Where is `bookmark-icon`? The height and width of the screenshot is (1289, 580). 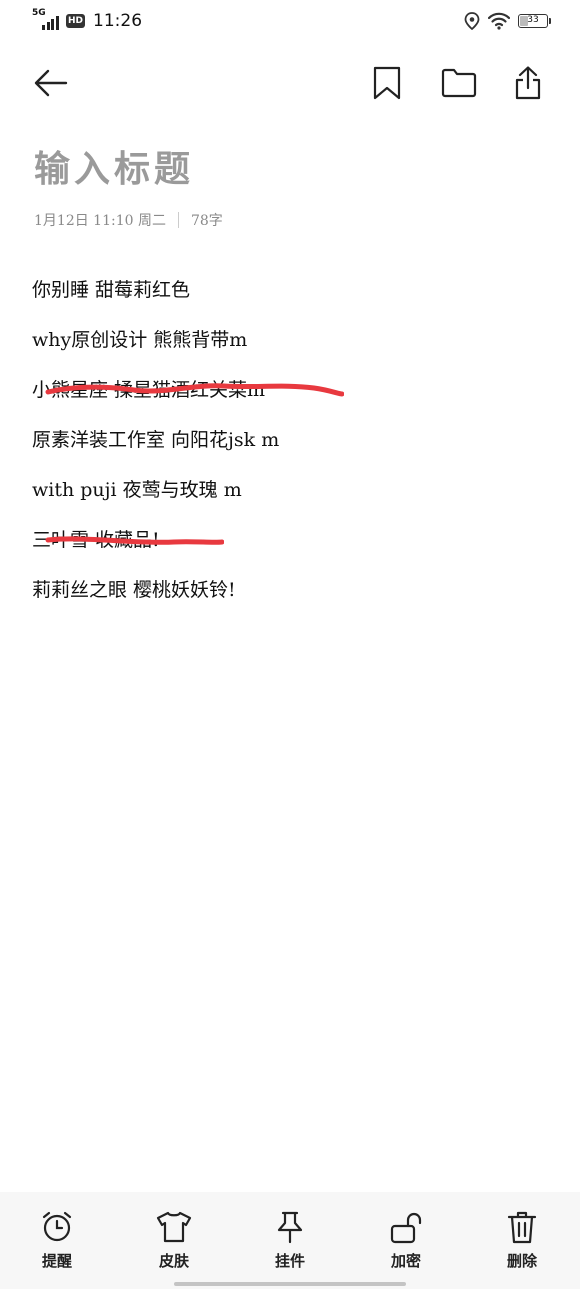
bookmark-icon is located at coordinates (387, 83).